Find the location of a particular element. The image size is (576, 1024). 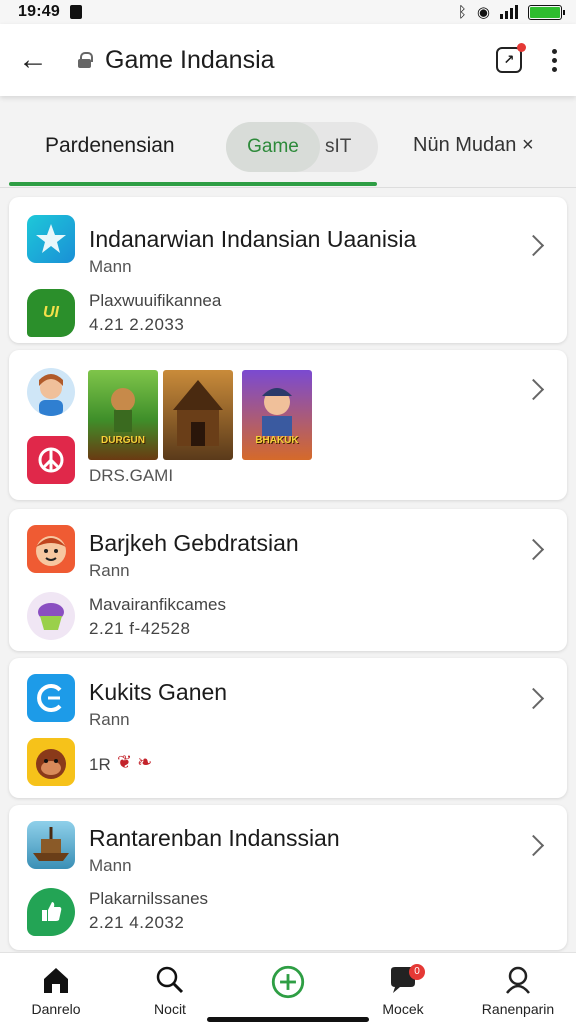

profile-icon is located at coordinates (518, 980).